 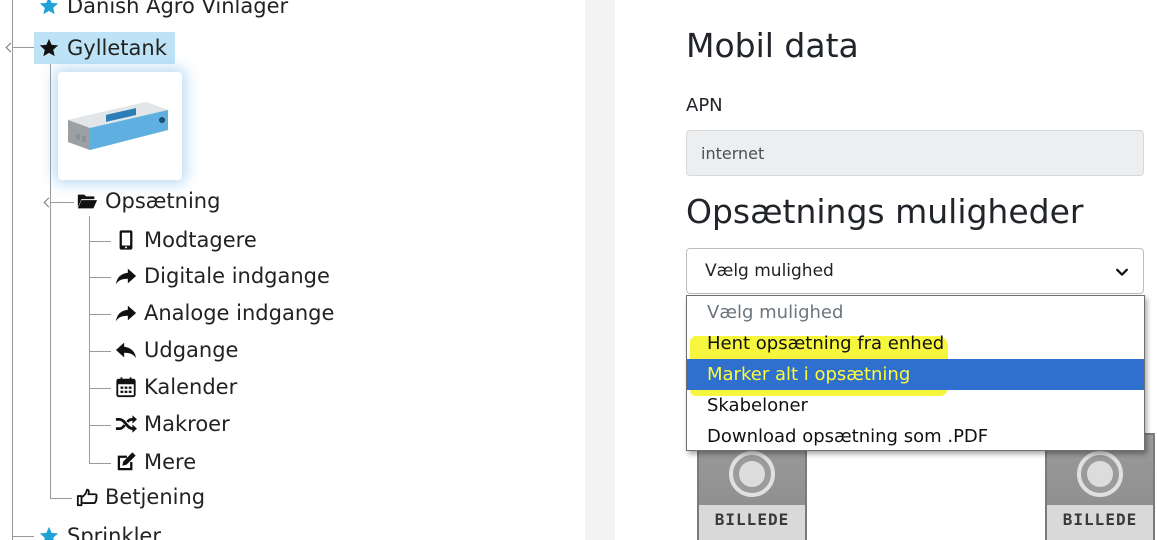 I want to click on expand-toggle-opsaetning, so click(x=48, y=202).